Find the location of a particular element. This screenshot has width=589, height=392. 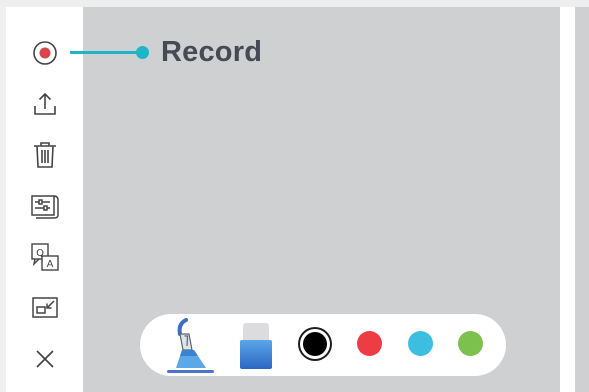

record-button is located at coordinates (45, 53).